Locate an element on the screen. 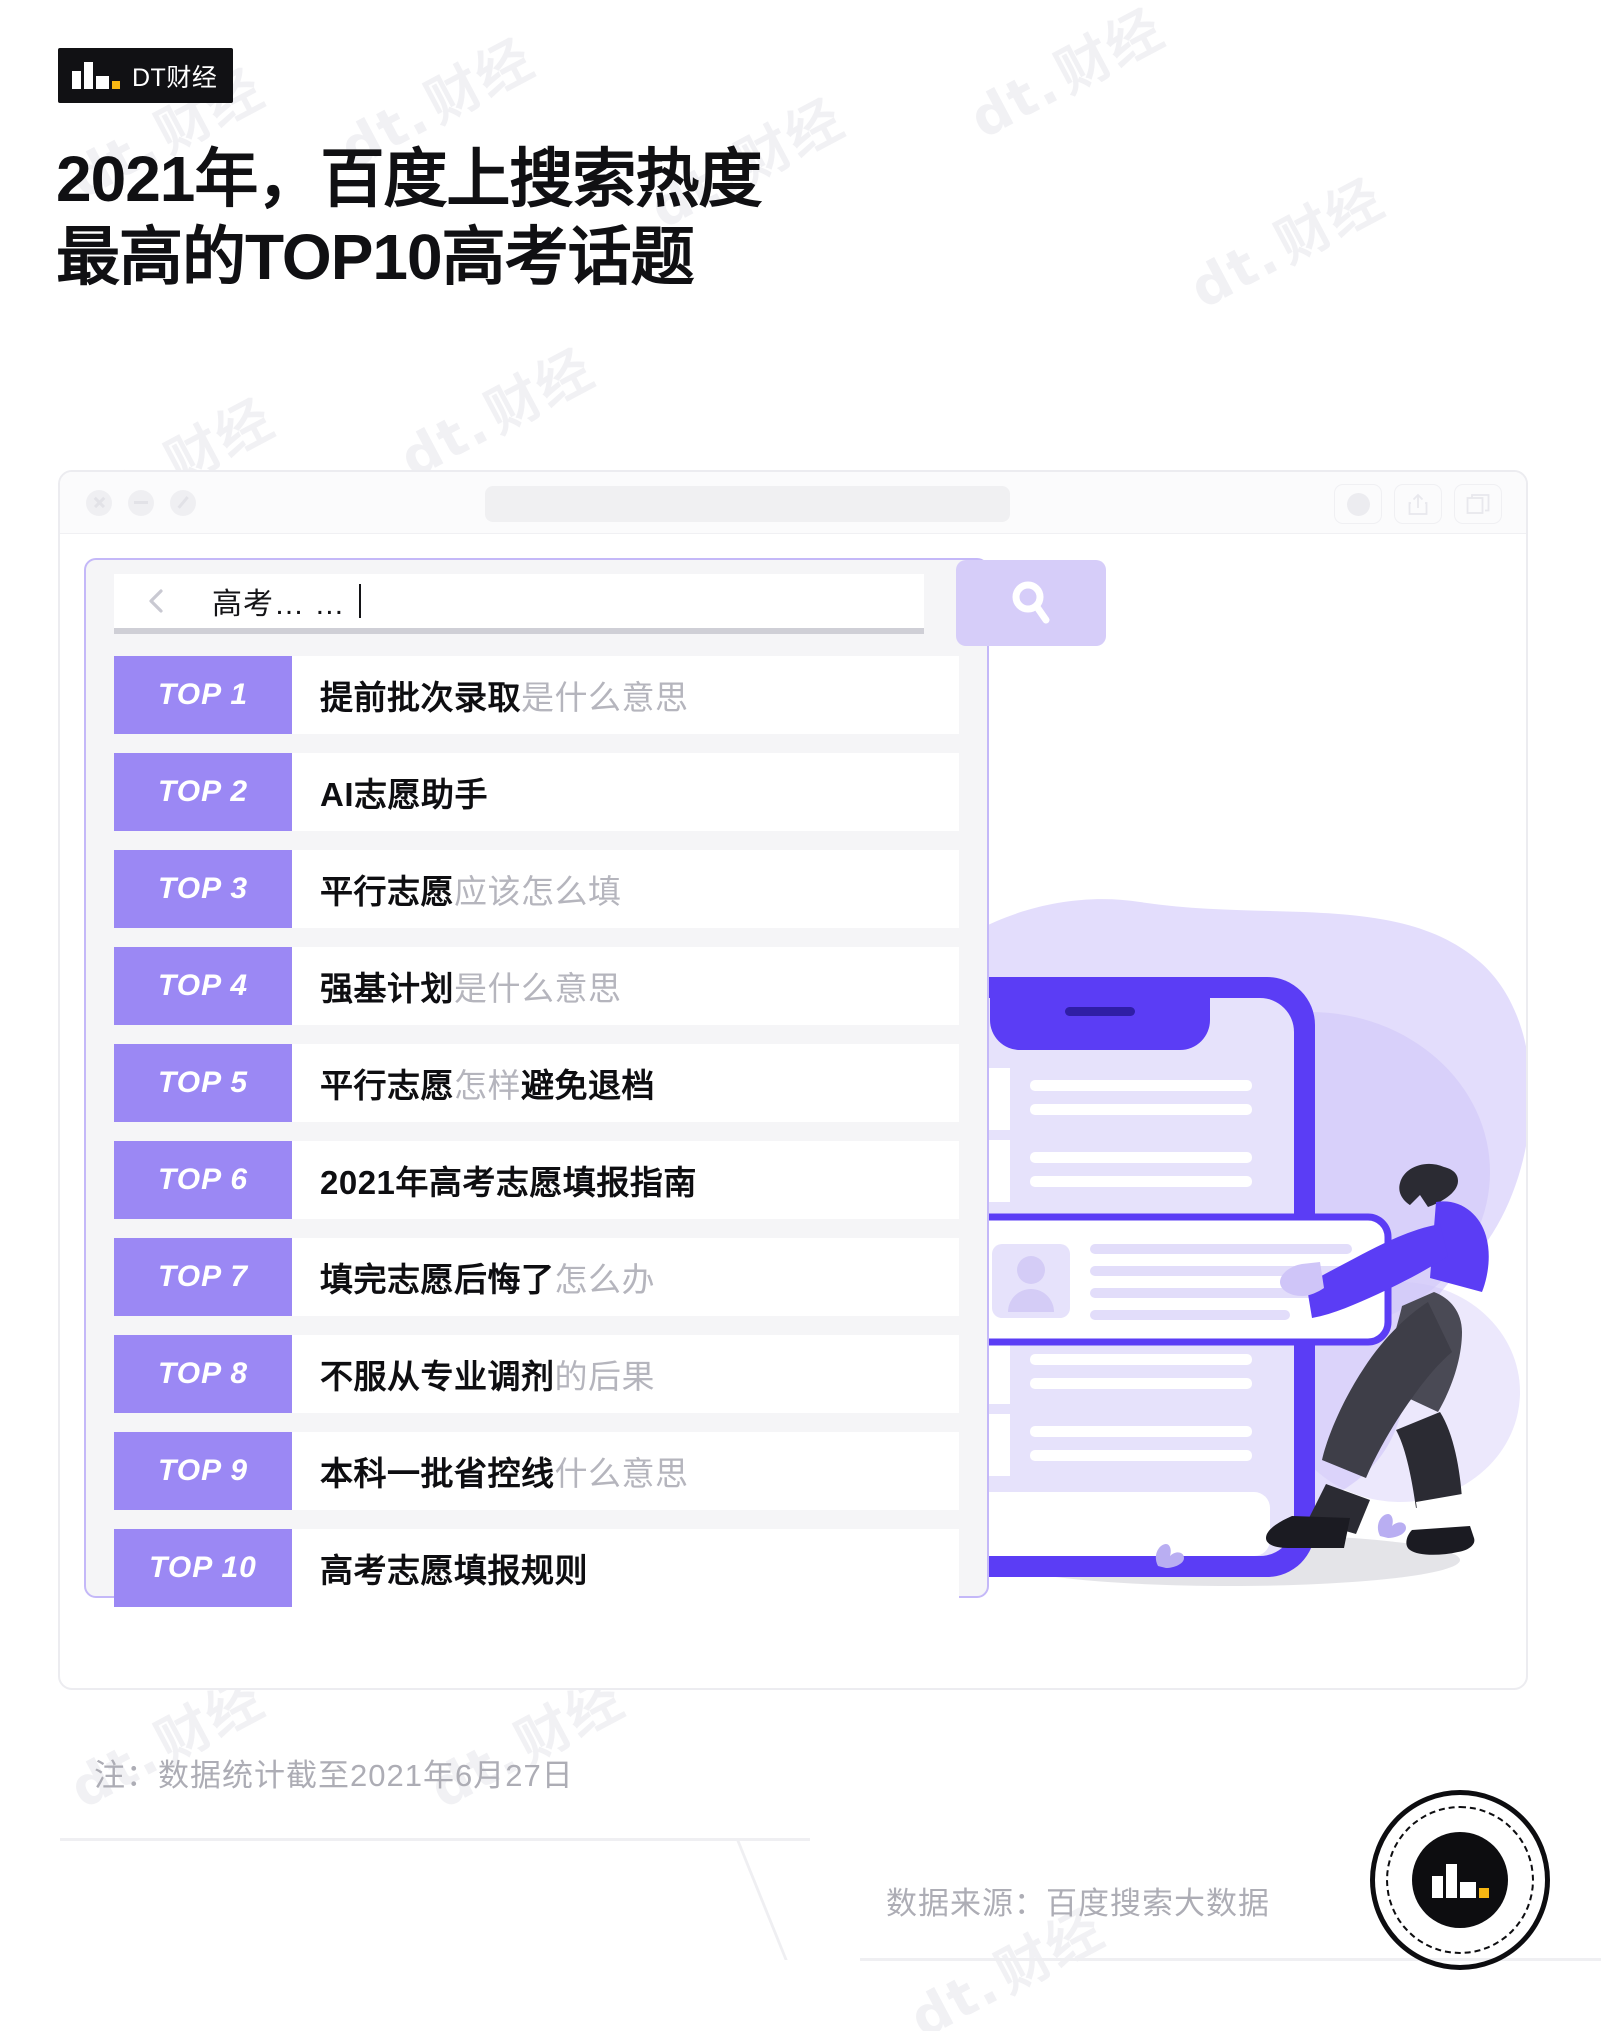 The image size is (1601, 2031). list-item: TOP 9 本科一批省控线 什么意思 is located at coordinates (536, 1471).